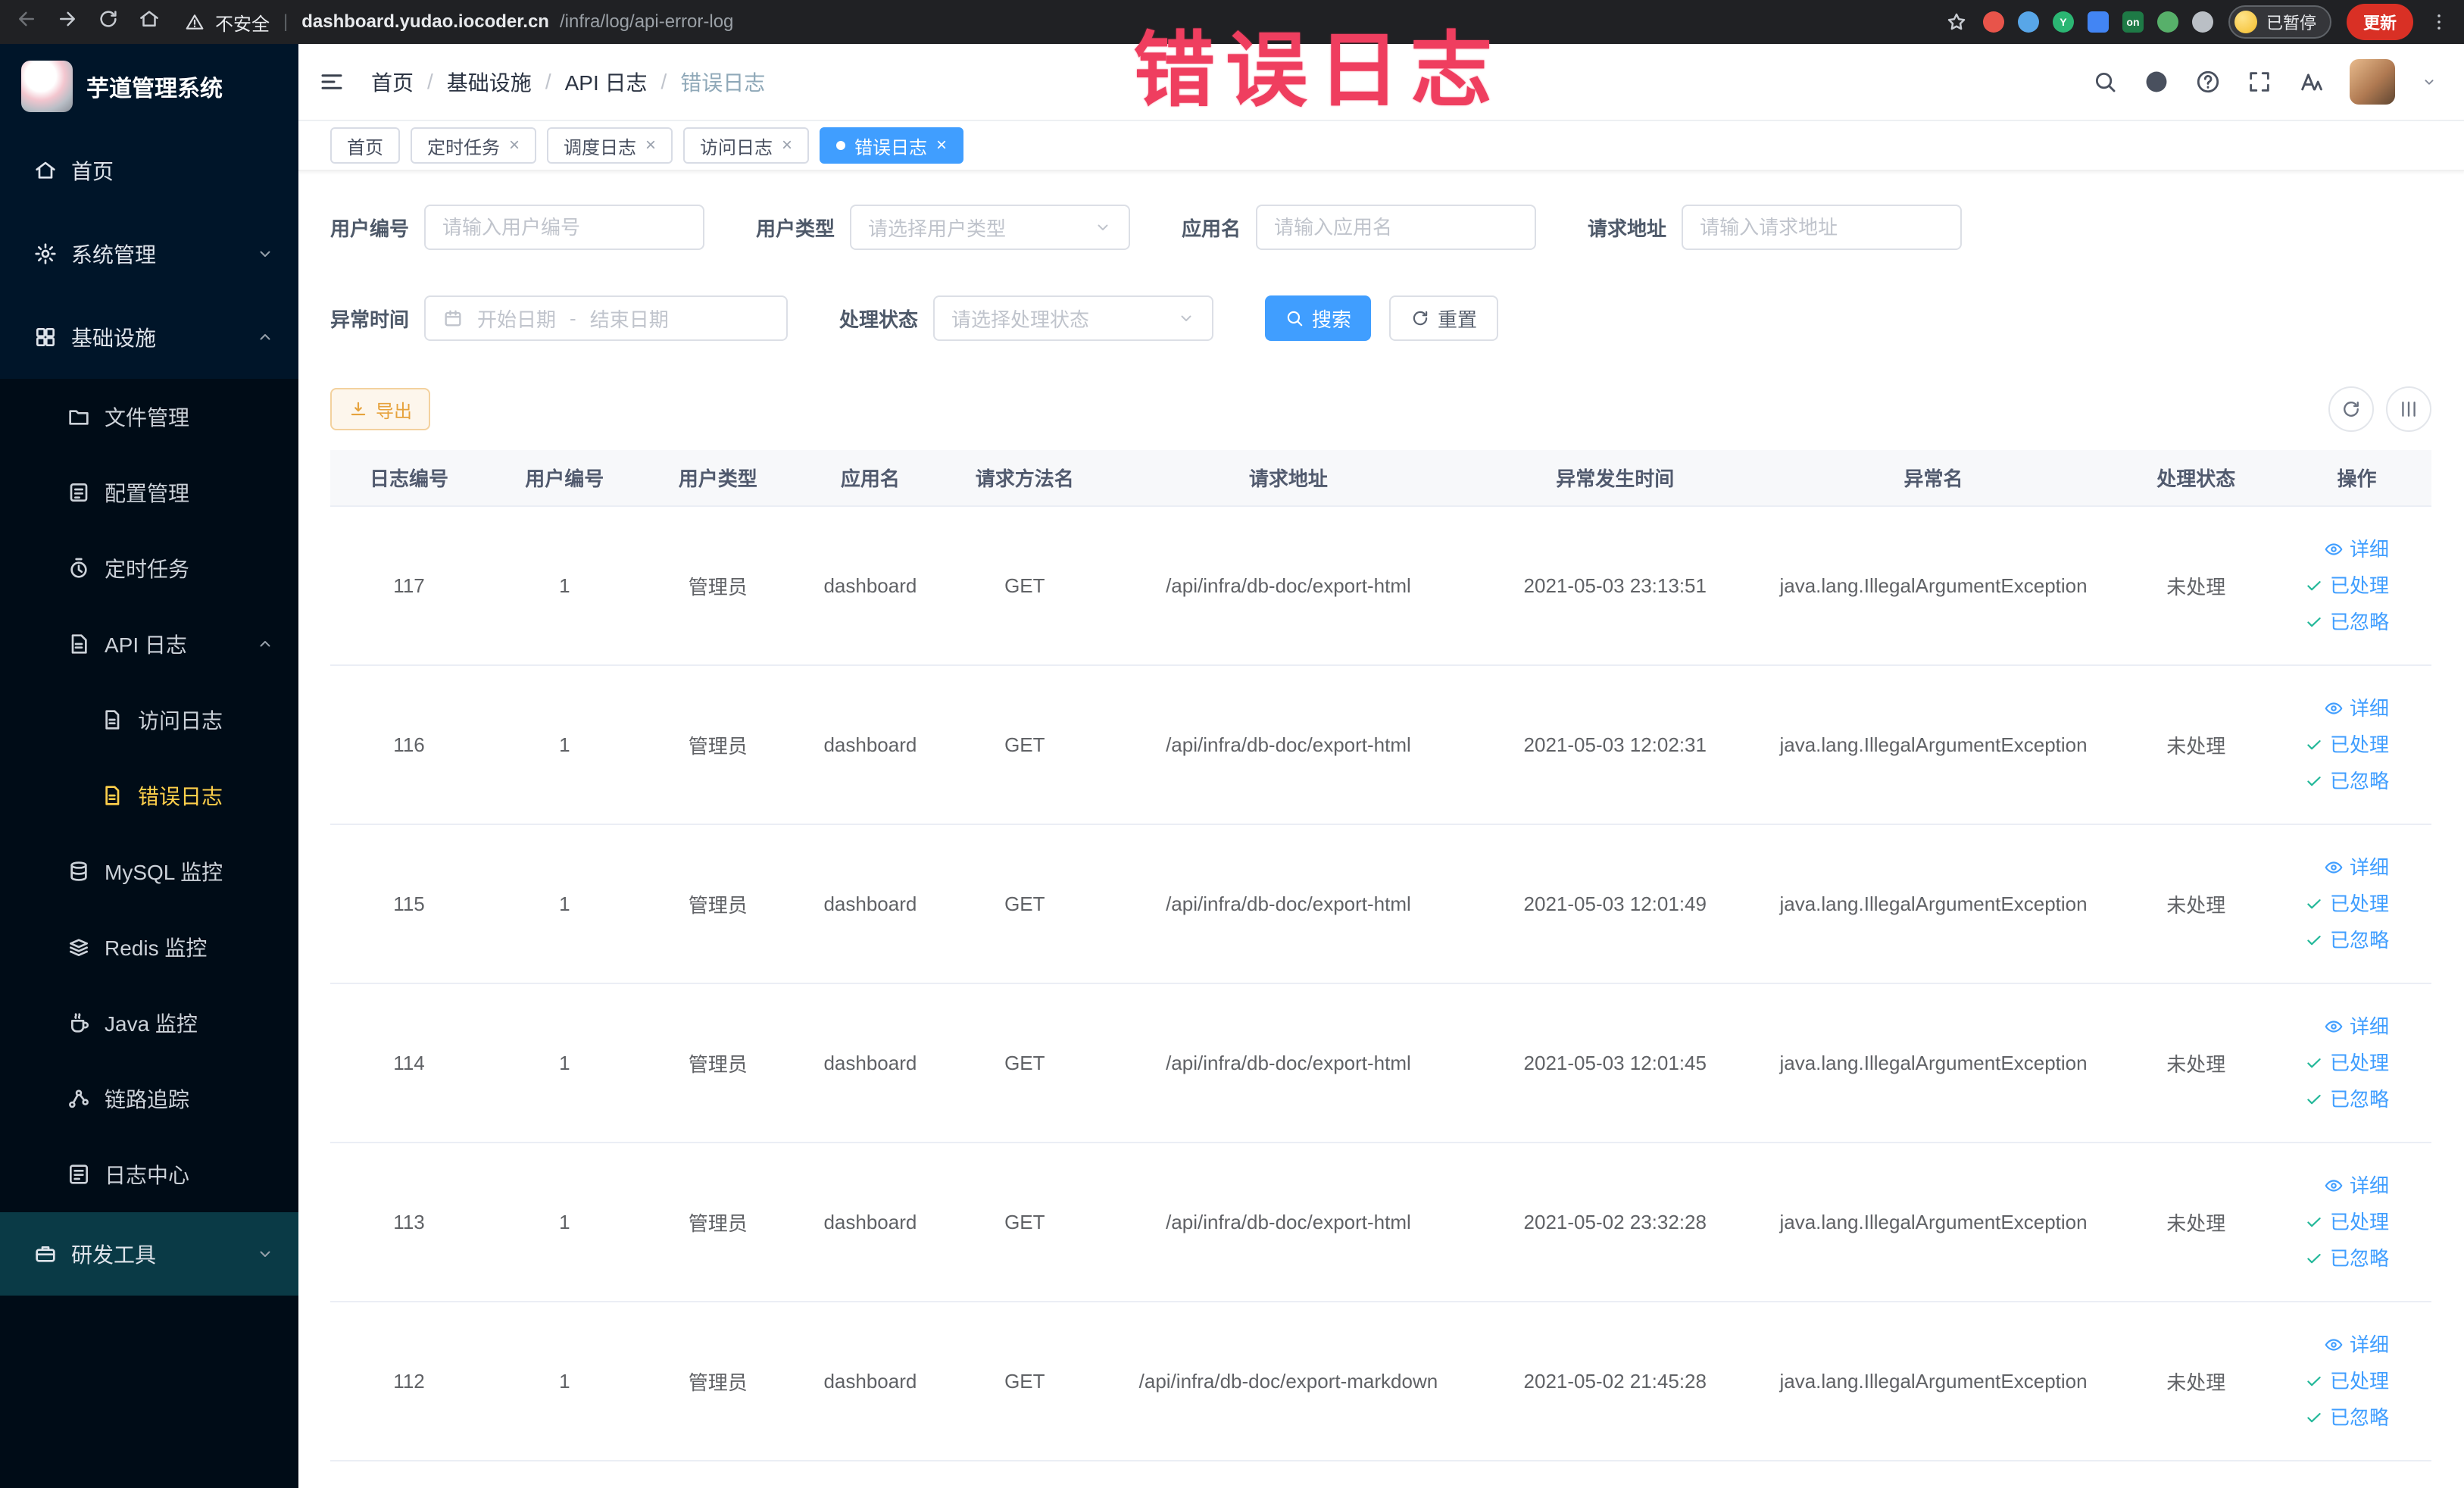  What do you see at coordinates (610, 145) in the screenshot?
I see `tab-调度日志: 调度日志 ×` at bounding box center [610, 145].